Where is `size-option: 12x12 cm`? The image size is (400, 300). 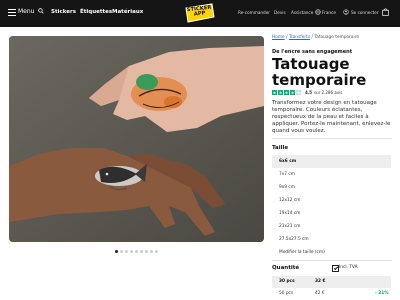
size-option: 12x12 cm is located at coordinates (331, 200).